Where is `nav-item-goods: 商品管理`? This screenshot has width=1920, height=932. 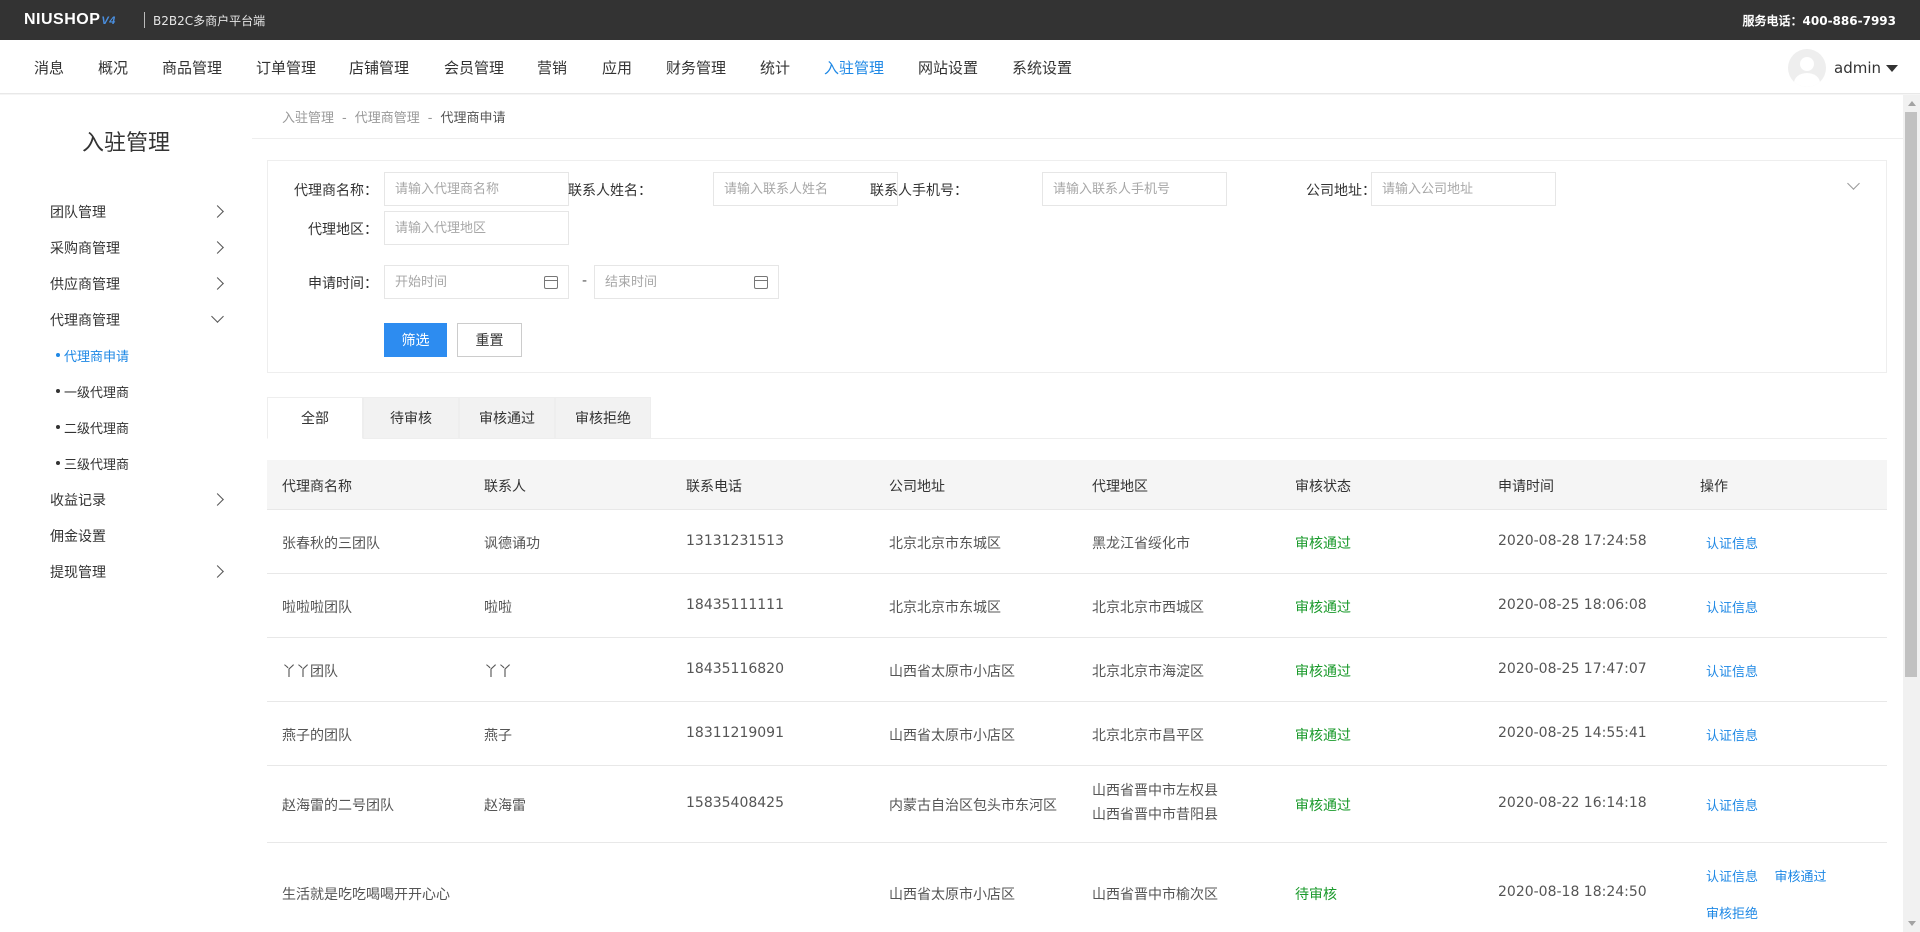 nav-item-goods: 商品管理 is located at coordinates (192, 67).